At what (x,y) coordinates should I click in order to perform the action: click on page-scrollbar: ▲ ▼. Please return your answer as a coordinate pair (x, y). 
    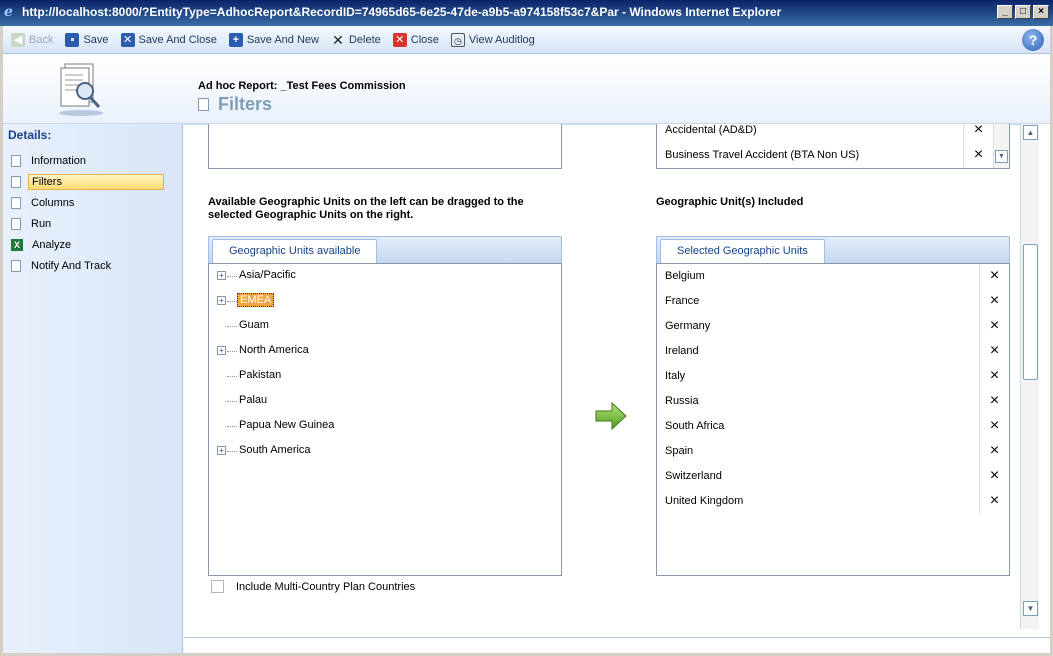
    Looking at the image, I should click on (1029, 376).